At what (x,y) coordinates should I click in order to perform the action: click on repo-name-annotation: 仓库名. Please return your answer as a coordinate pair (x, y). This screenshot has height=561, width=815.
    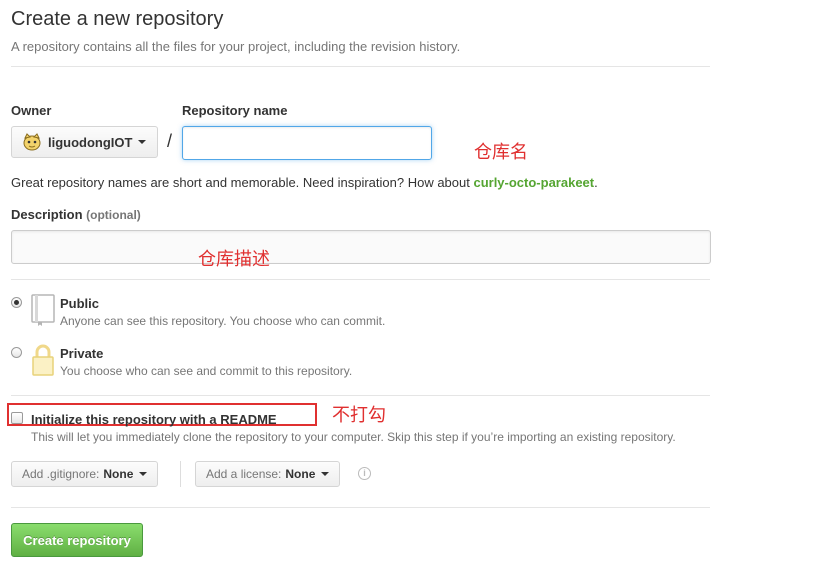
    Looking at the image, I should click on (501, 152).